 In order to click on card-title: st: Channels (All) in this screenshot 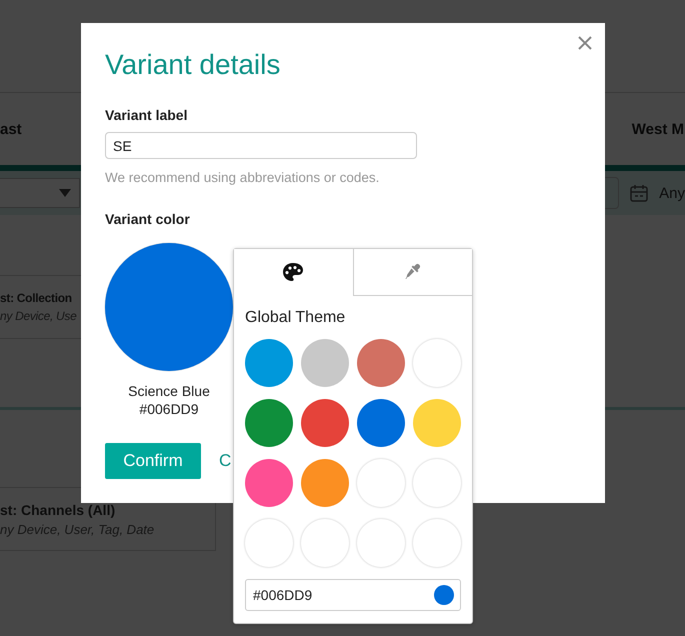, I will do `click(58, 510)`.